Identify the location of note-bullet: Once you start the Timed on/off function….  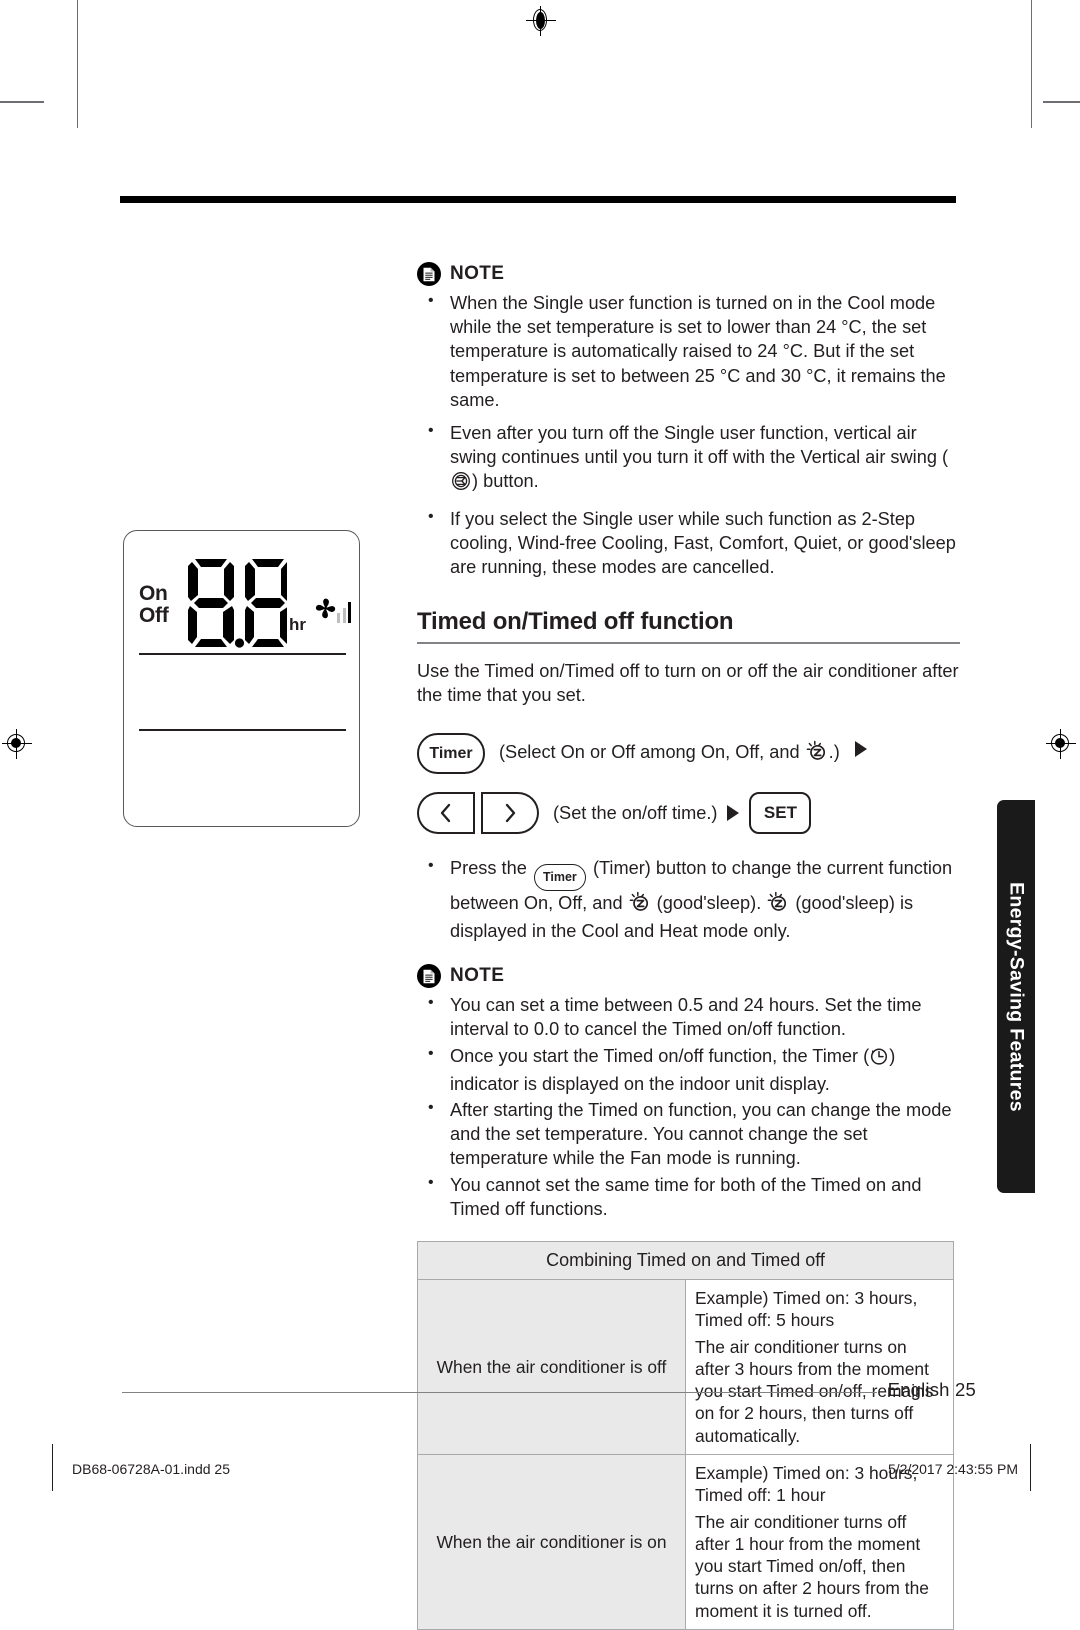
(688, 1069).